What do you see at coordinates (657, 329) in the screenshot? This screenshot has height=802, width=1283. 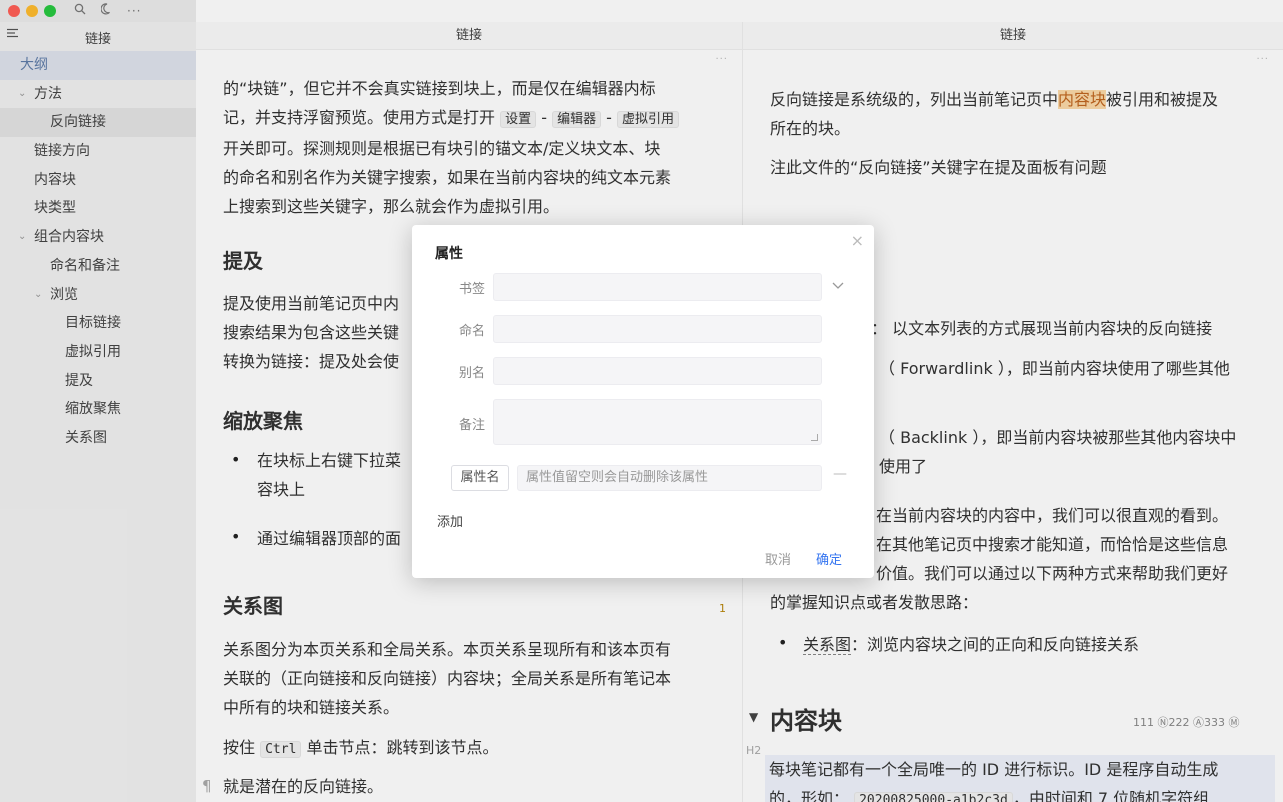 I see `name-input` at bounding box center [657, 329].